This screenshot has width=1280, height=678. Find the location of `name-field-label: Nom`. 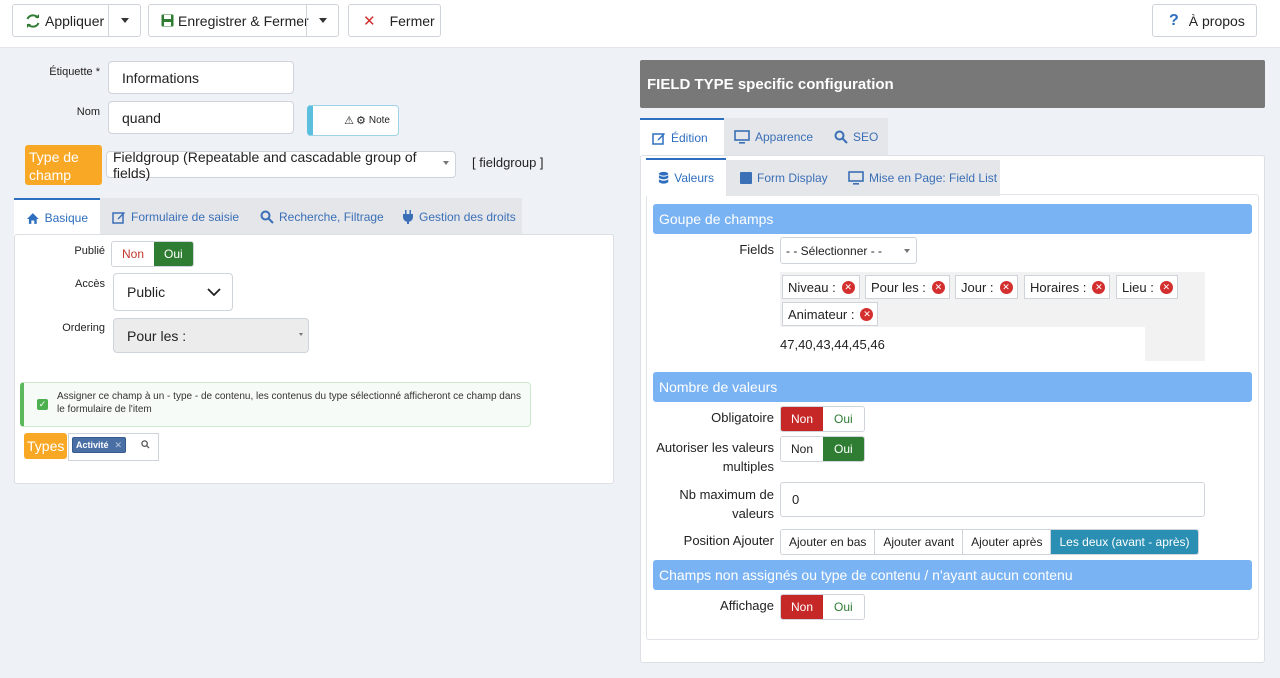

name-field-label: Nom is located at coordinates (88, 112).